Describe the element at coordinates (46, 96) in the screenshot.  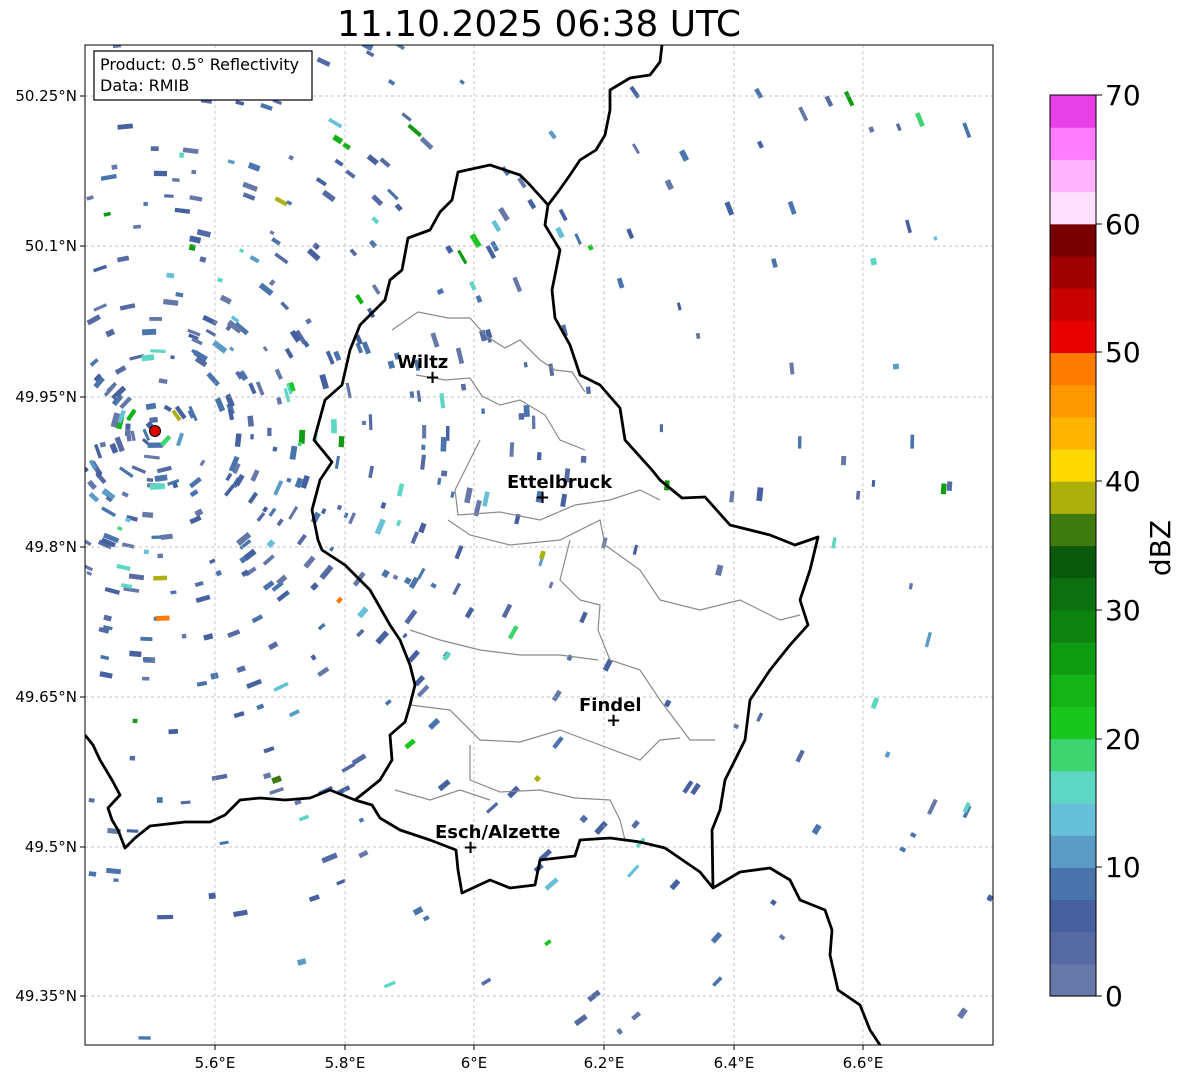
I see `y-tick-label: 50.25°N` at that location.